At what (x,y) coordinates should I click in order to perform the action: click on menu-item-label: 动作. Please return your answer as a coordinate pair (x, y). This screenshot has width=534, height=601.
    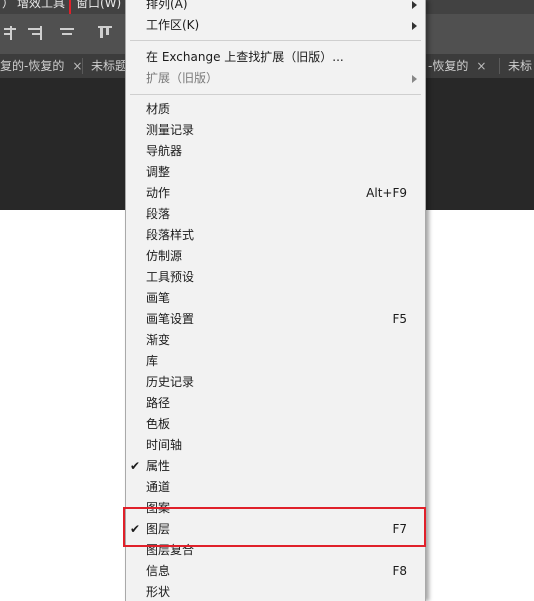
    Looking at the image, I should click on (158, 193).